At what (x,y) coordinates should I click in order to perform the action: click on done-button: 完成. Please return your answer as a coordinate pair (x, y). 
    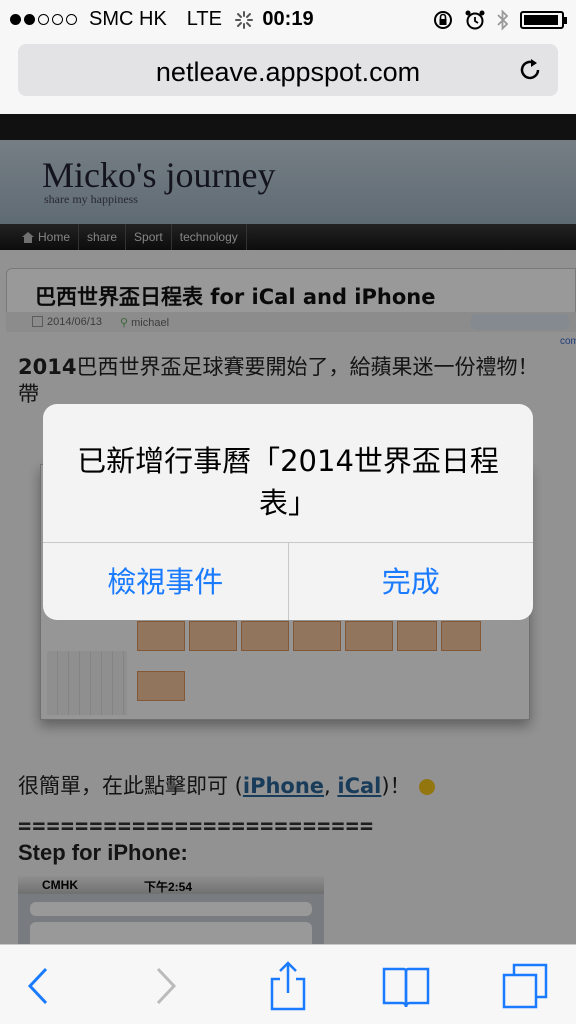
    Looking at the image, I should click on (410, 581).